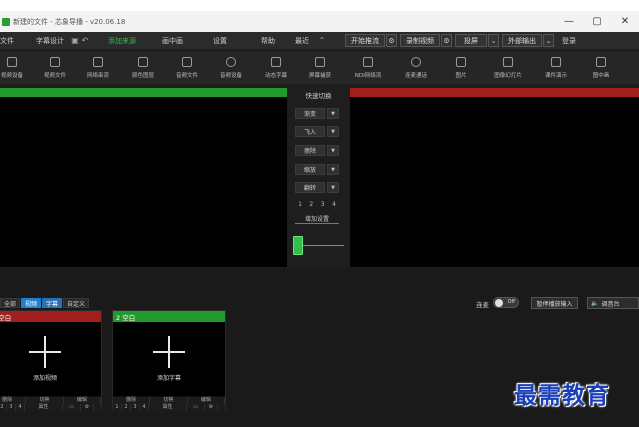 The width and height of the screenshot is (639, 427). I want to click on tbar-handle, so click(298, 245).